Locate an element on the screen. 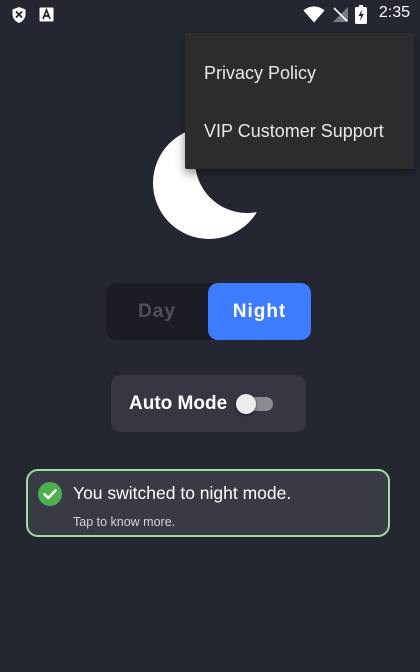 This screenshot has height=672, width=420. shield-x-icon is located at coordinates (19, 17).